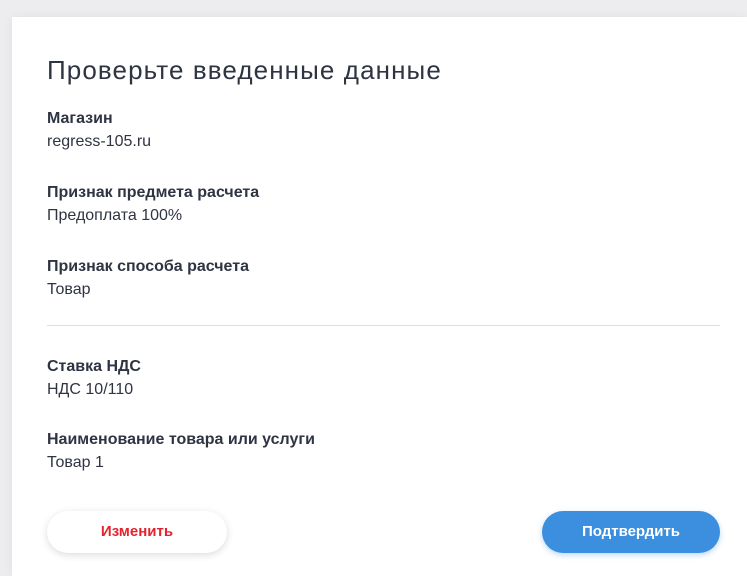  Describe the element at coordinates (153, 192) in the screenshot. I see `field-subject-sign-label: Признак предмета расчета` at that location.